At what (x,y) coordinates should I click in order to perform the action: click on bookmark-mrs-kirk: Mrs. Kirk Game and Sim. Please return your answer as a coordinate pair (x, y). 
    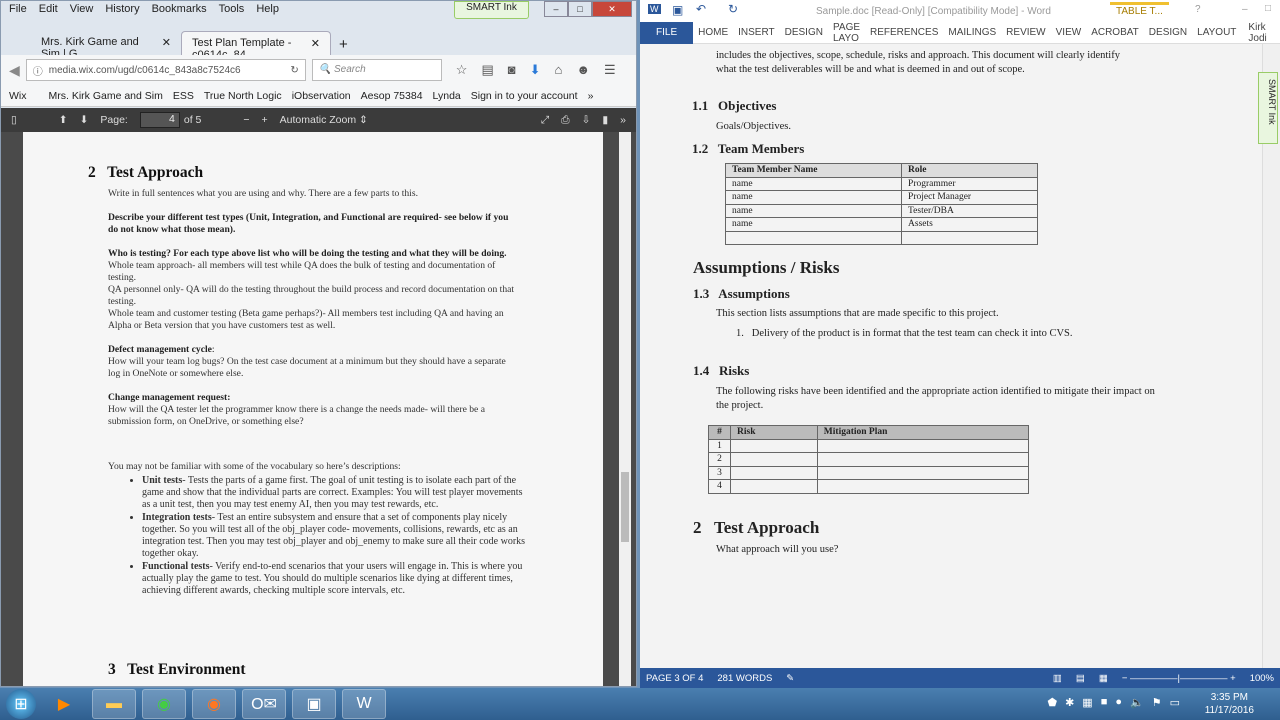
    Looking at the image, I should click on (106, 96).